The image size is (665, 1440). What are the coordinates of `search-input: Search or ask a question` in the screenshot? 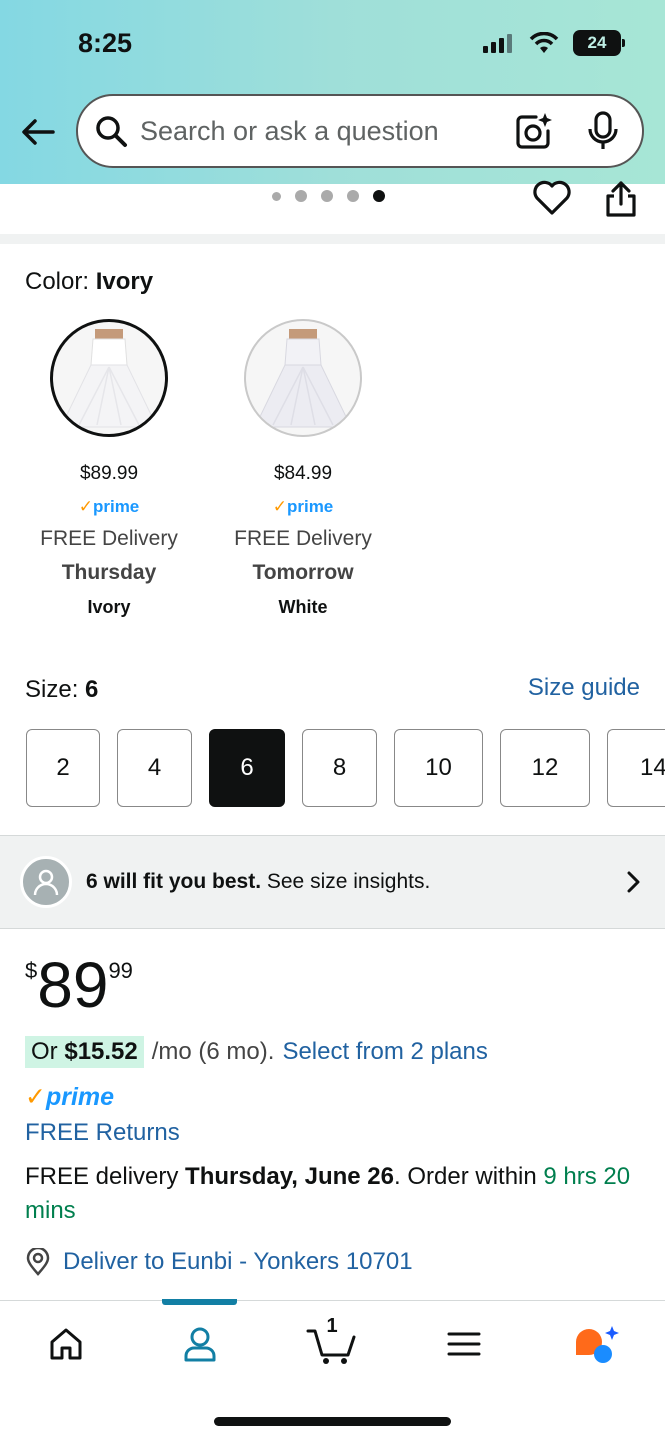 It's located at (327, 131).